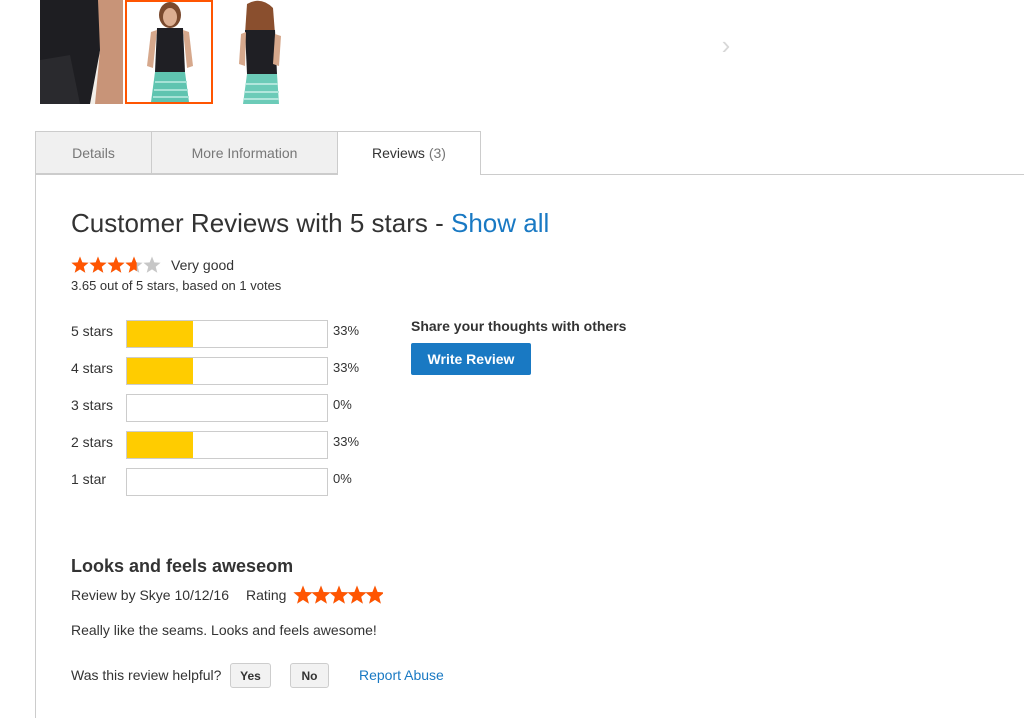 This screenshot has height=718, width=1024. What do you see at coordinates (726, 45) in the screenshot?
I see `chevron-right-icon: ›` at bounding box center [726, 45].